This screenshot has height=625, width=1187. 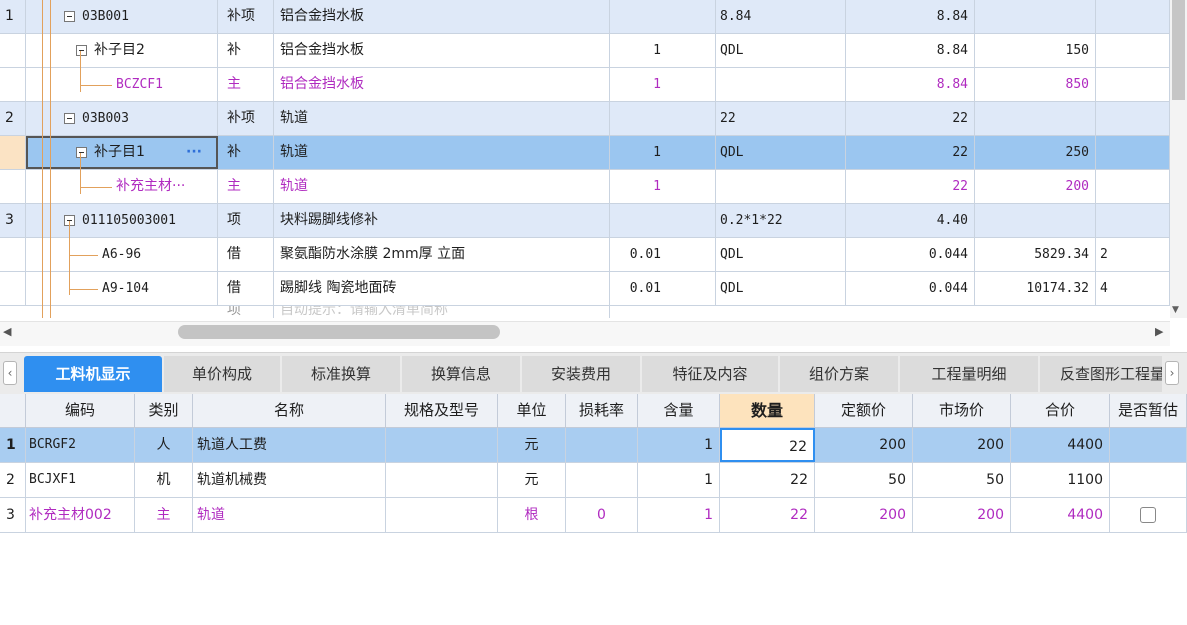 What do you see at coordinates (442, 220) in the screenshot?
I see `item-name: 块料踢脚线修补` at bounding box center [442, 220].